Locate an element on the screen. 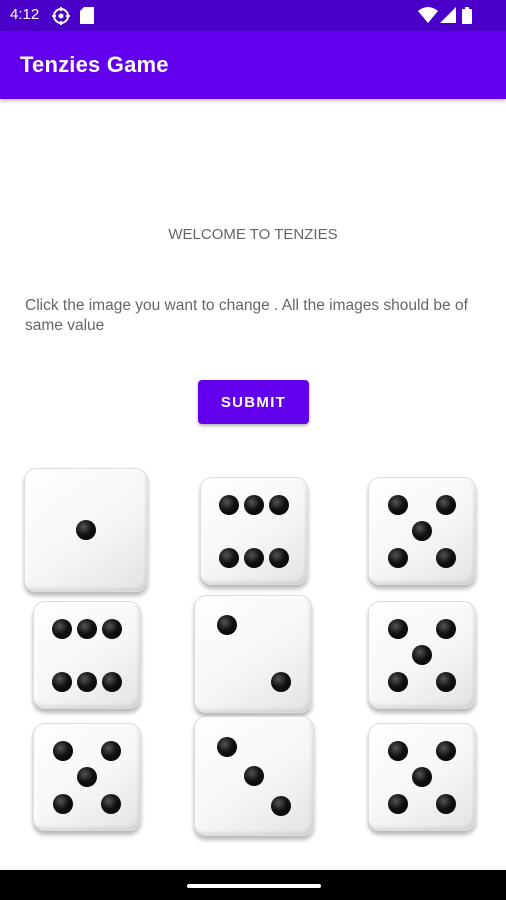 This screenshot has height=900, width=506. battery-icon is located at coordinates (467, 17).